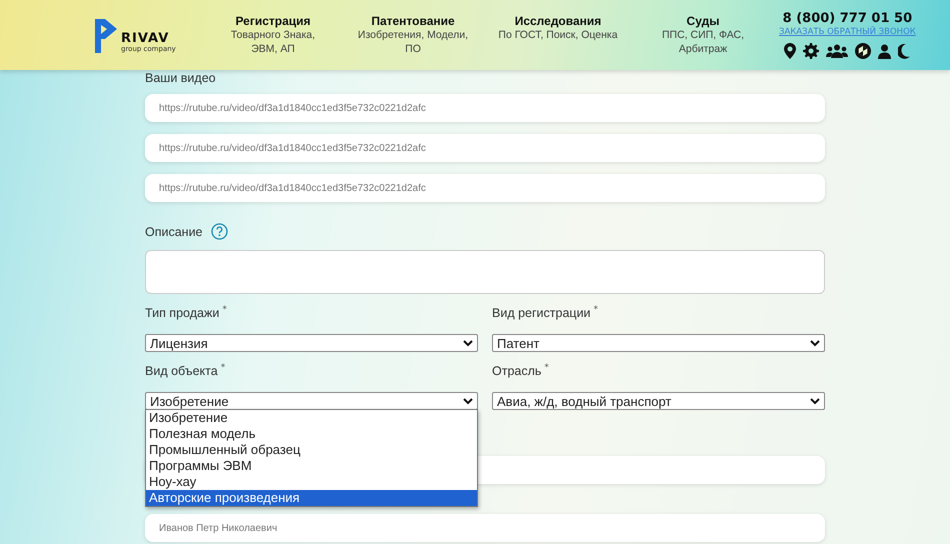 The width and height of the screenshot is (950, 544). What do you see at coordinates (790, 51) in the screenshot?
I see `location-pin-icon` at bounding box center [790, 51].